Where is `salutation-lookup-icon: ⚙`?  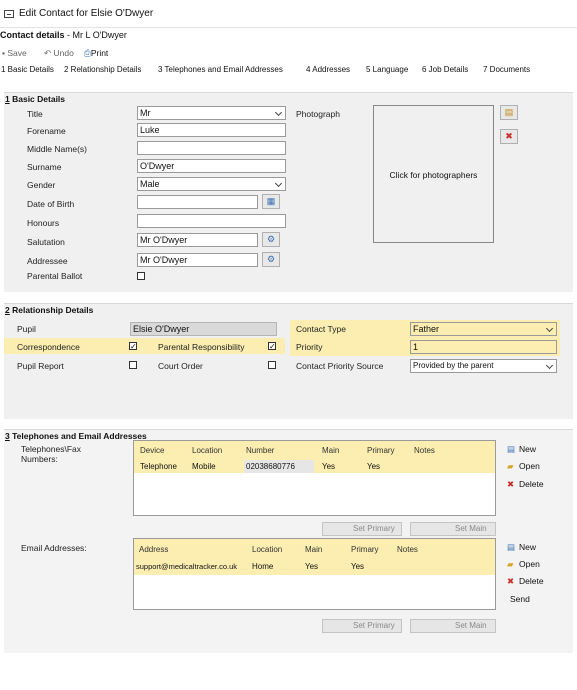 salutation-lookup-icon: ⚙ is located at coordinates (271, 239).